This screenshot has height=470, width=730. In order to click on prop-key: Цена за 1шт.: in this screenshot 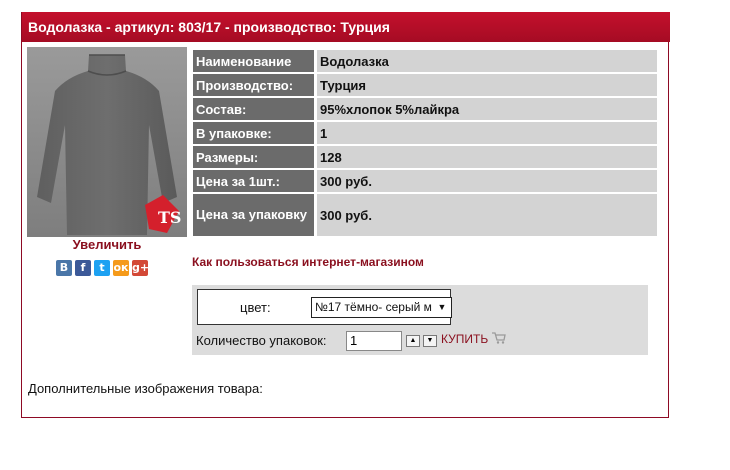, I will do `click(255, 181)`.